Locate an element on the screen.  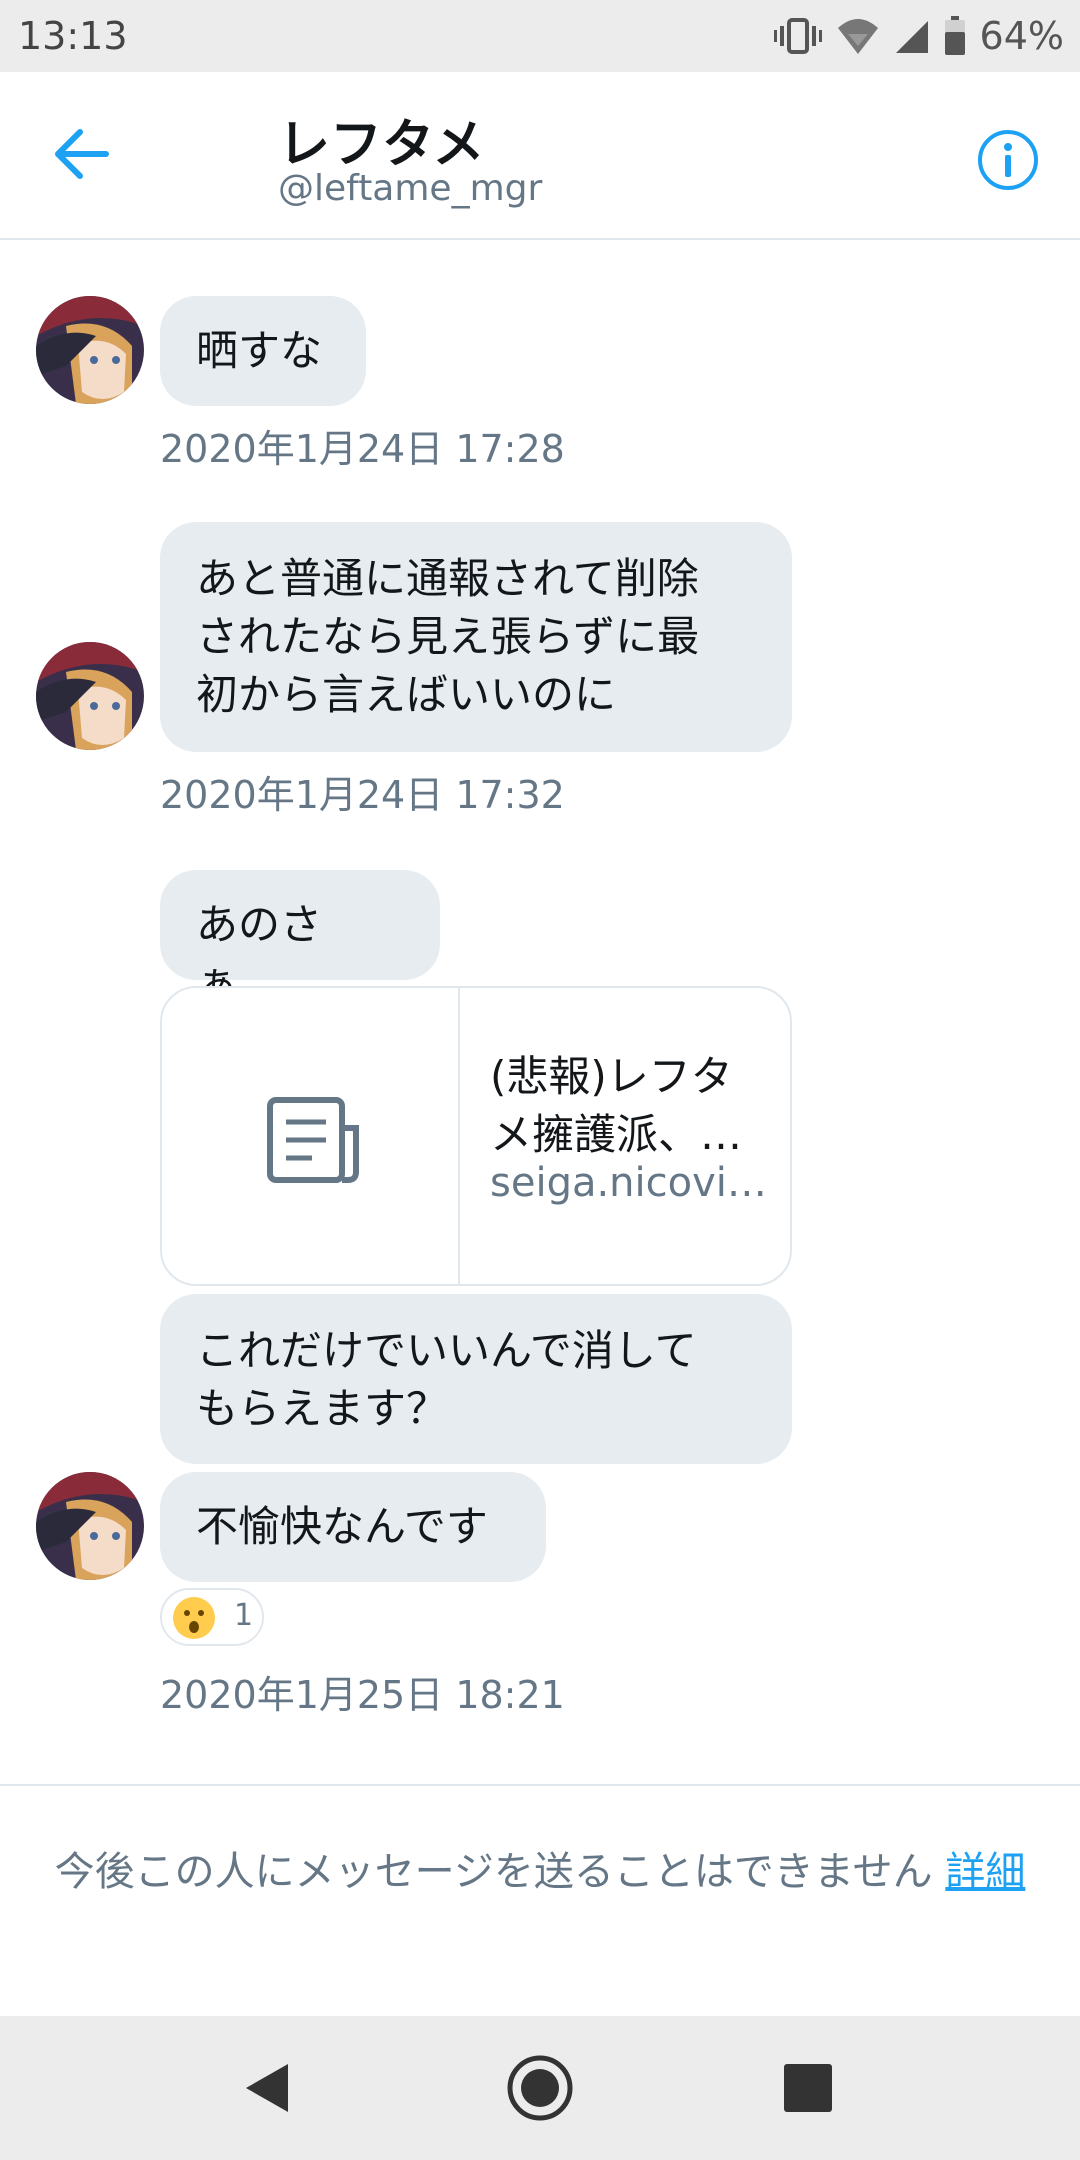
message-bubble: これだけでいいんで消して もらえます？ is located at coordinates (476, 1379).